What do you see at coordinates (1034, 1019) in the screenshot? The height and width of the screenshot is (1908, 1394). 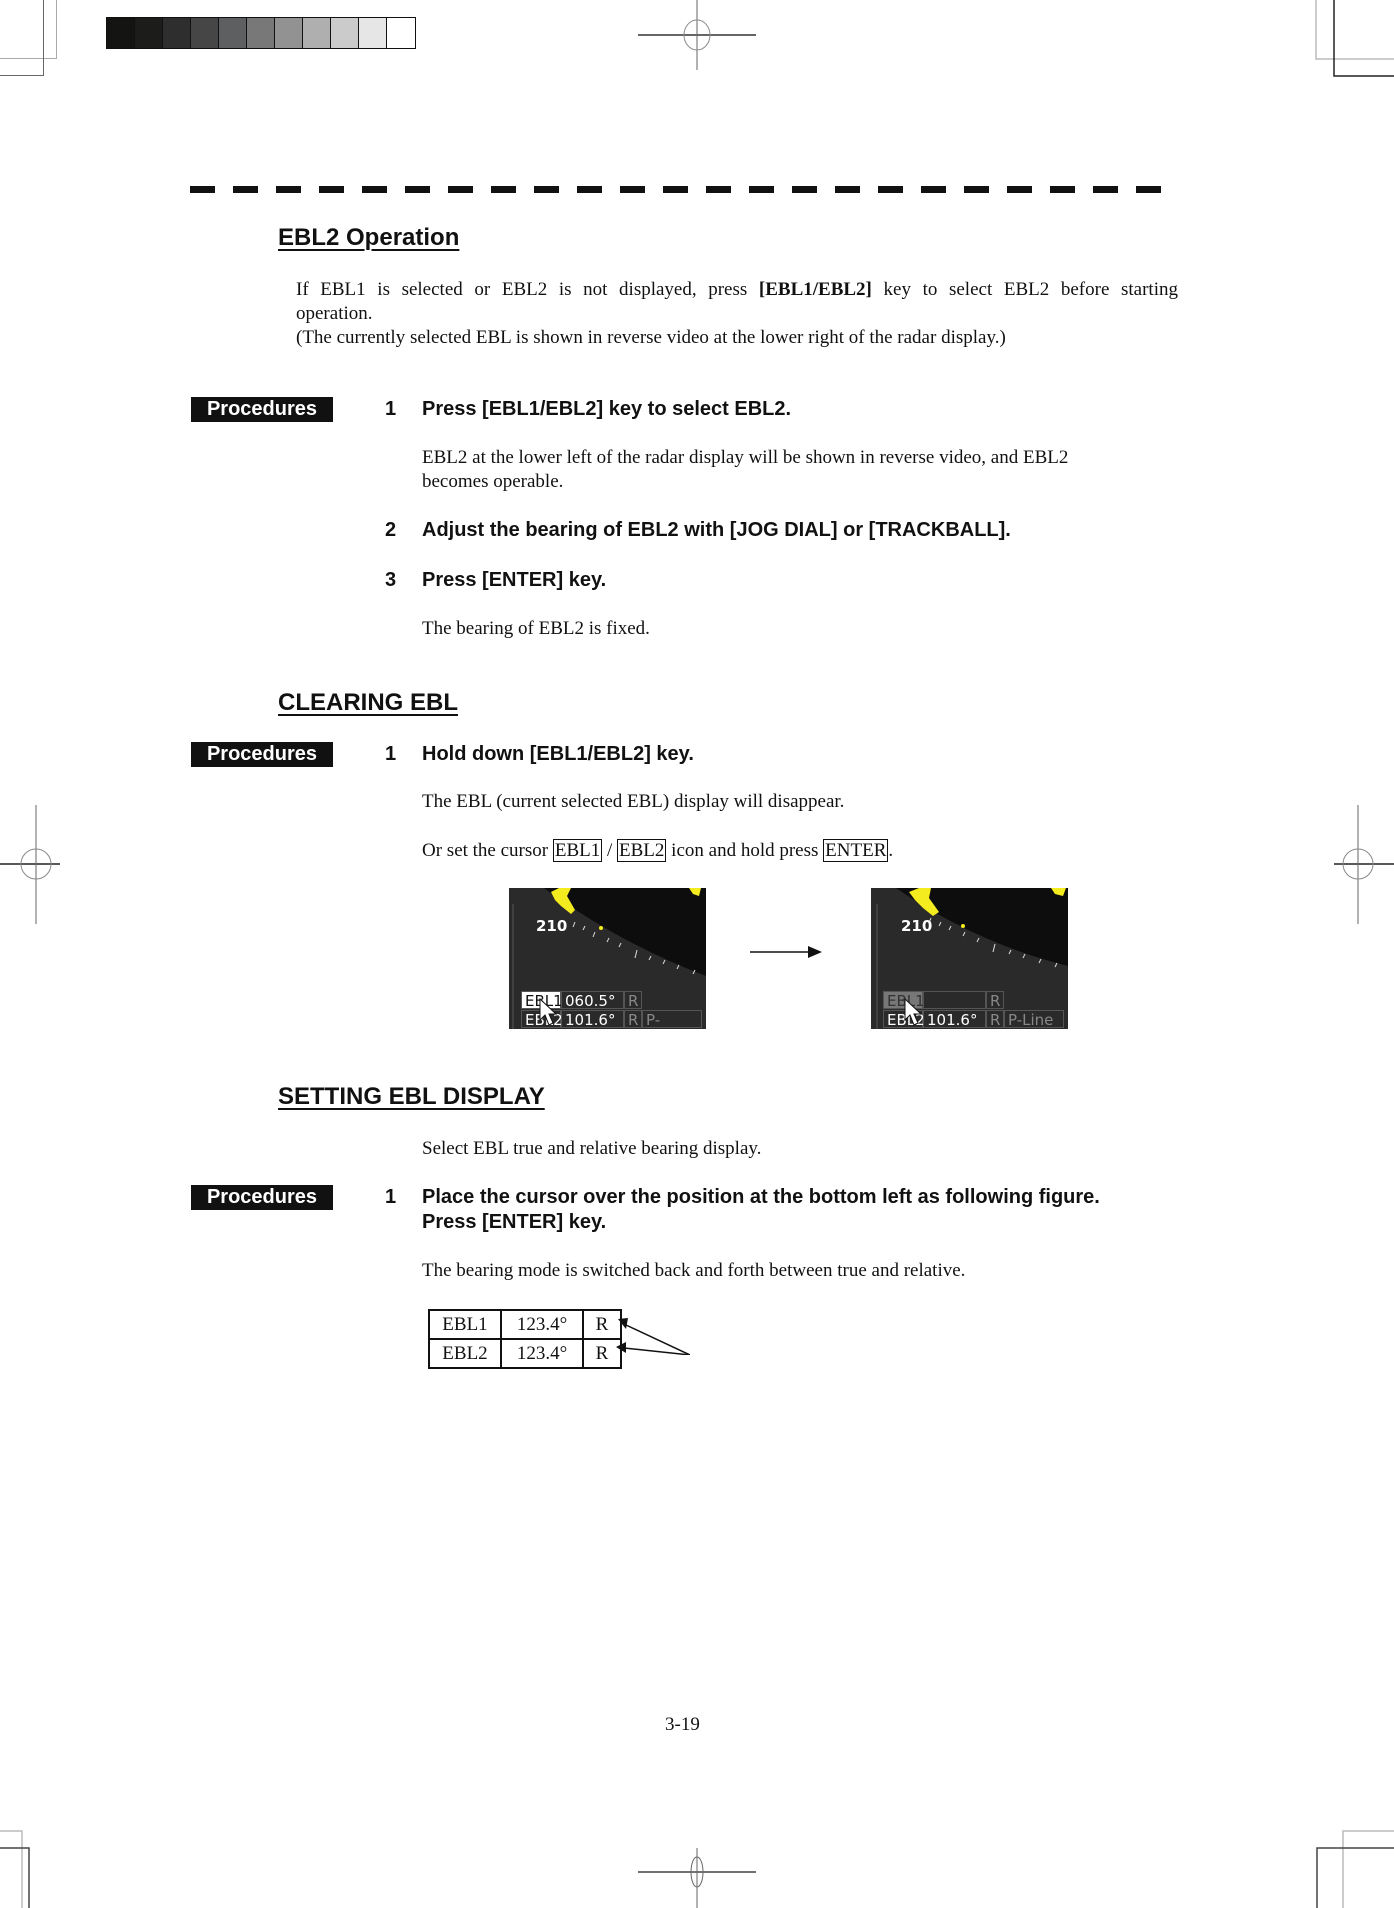 I see `pline-button: P-Line` at bounding box center [1034, 1019].